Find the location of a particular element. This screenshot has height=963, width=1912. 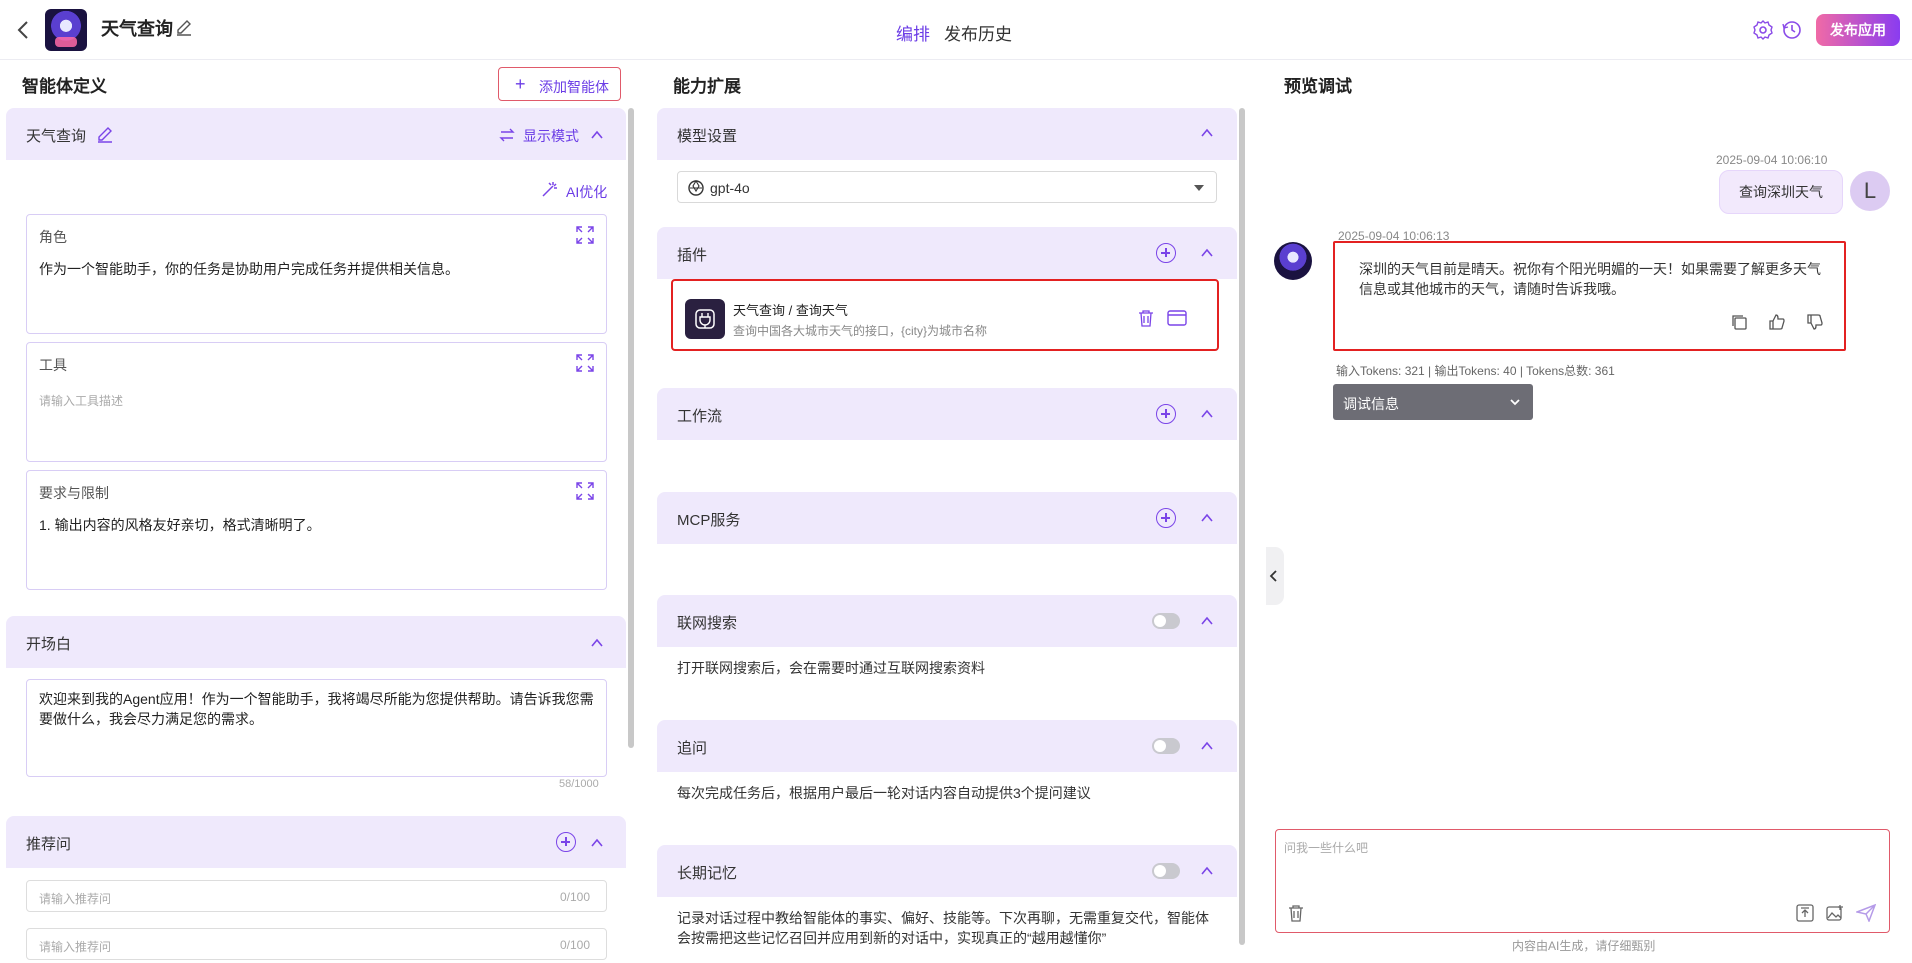

constraints-field: 要求与限制 1. 输出内容的风格友好亲切，格式清晰明了。 is located at coordinates (316, 530).